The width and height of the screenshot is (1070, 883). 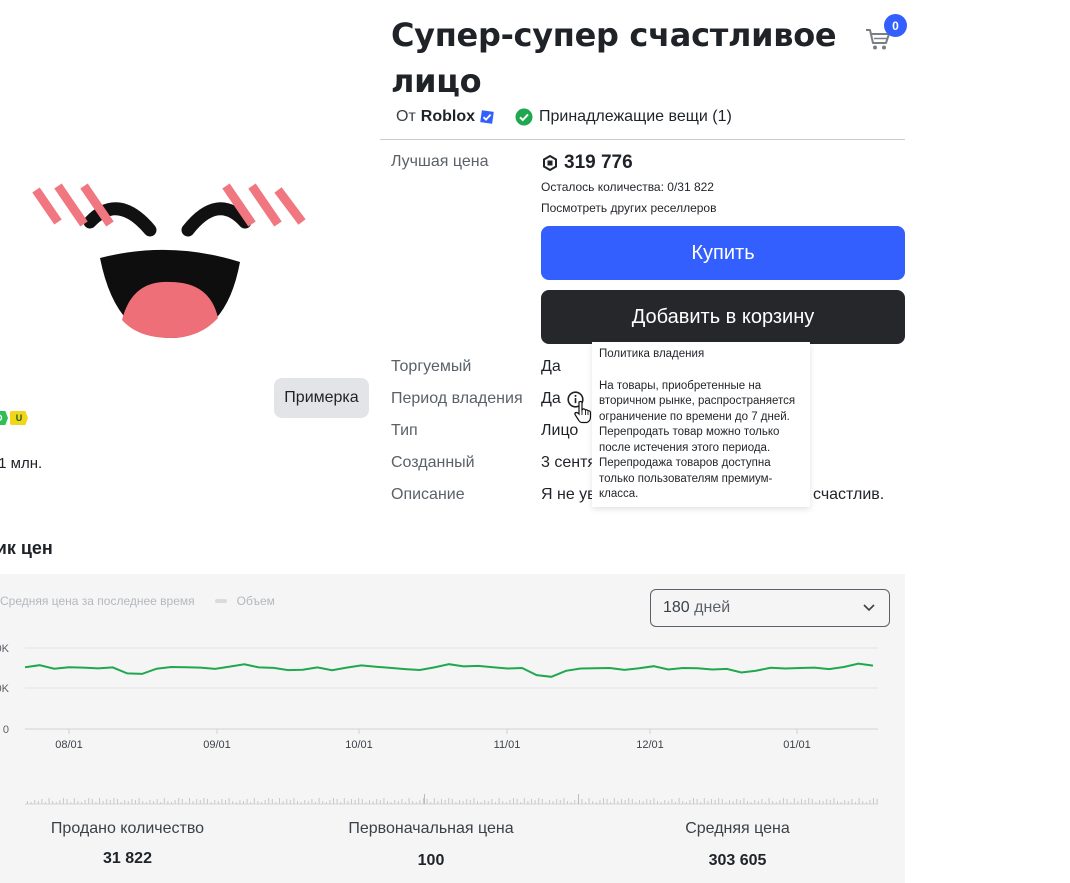 I want to click on detail-value-type: Лицо, so click(x=560, y=430).